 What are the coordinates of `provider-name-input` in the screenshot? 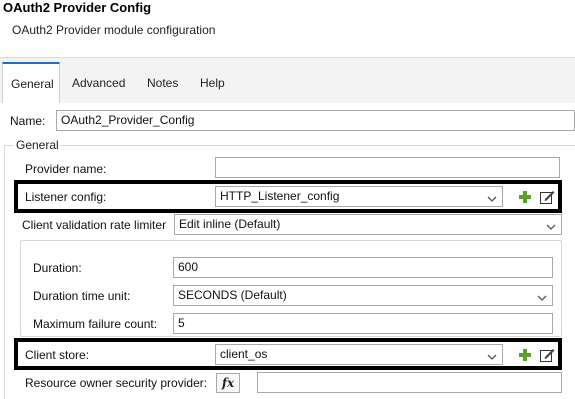 It's located at (387, 167).